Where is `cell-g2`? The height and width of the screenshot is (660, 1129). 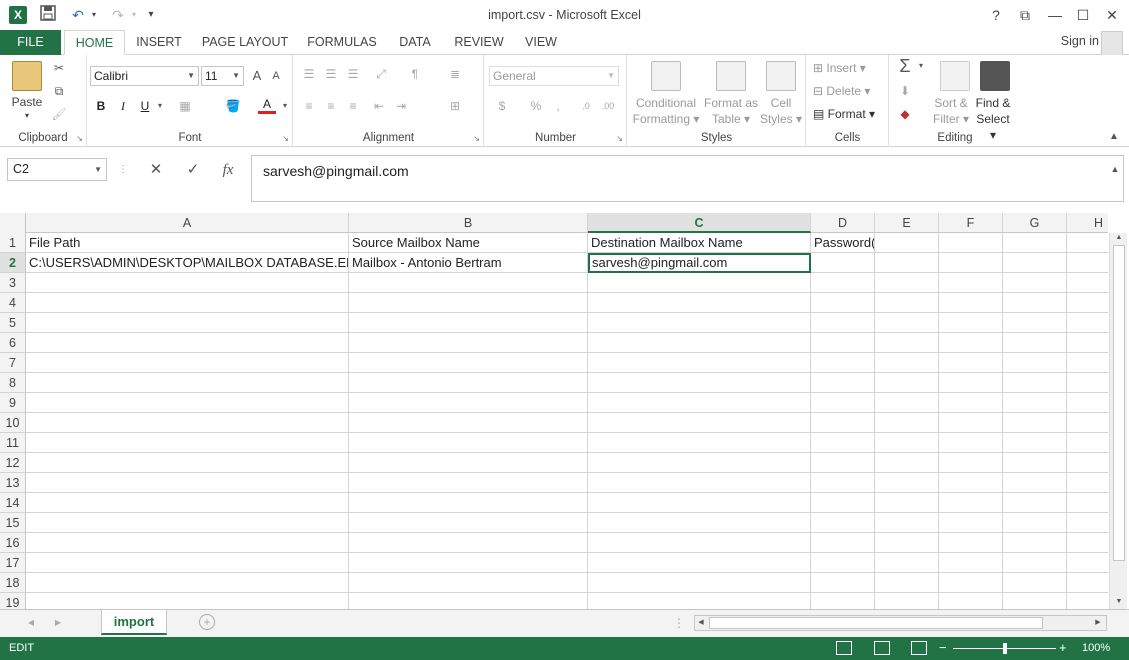
cell-g2 is located at coordinates (1035, 263).